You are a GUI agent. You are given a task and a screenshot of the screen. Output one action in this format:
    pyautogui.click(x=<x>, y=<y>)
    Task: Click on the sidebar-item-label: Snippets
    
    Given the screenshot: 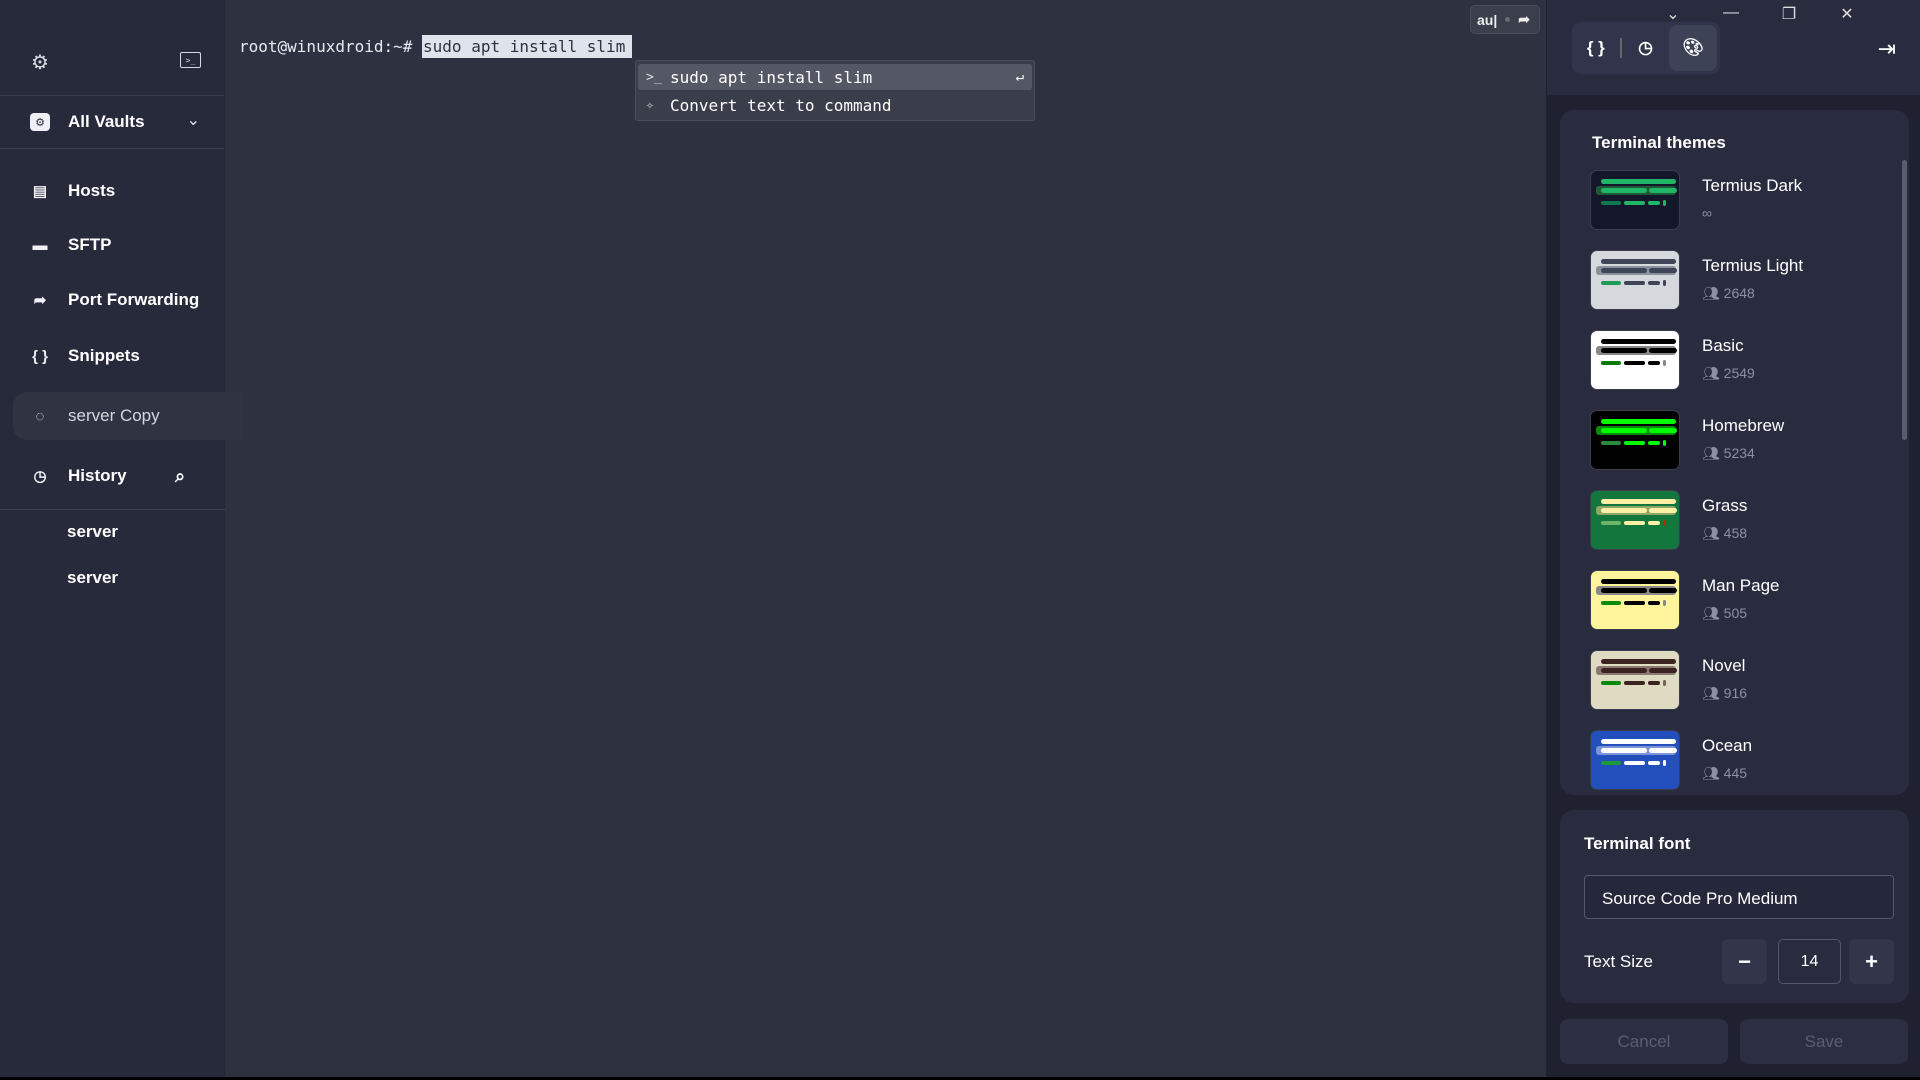 What is the action you would take?
    pyautogui.click(x=104, y=355)
    